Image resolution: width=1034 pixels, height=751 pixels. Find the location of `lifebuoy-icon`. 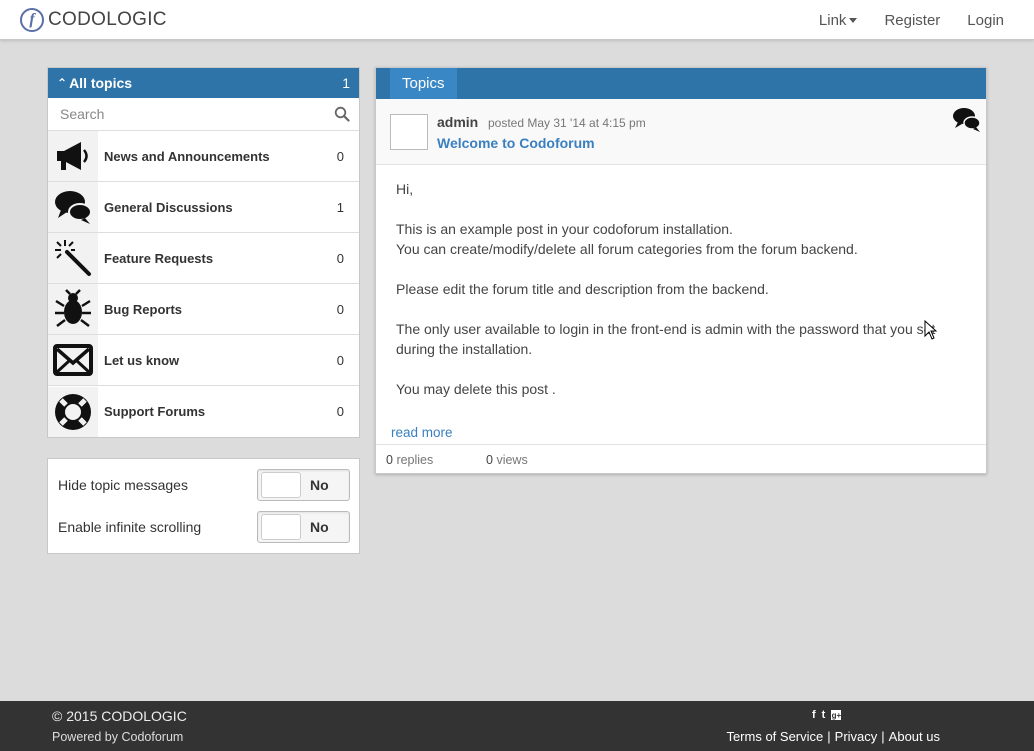

lifebuoy-icon is located at coordinates (73, 411).